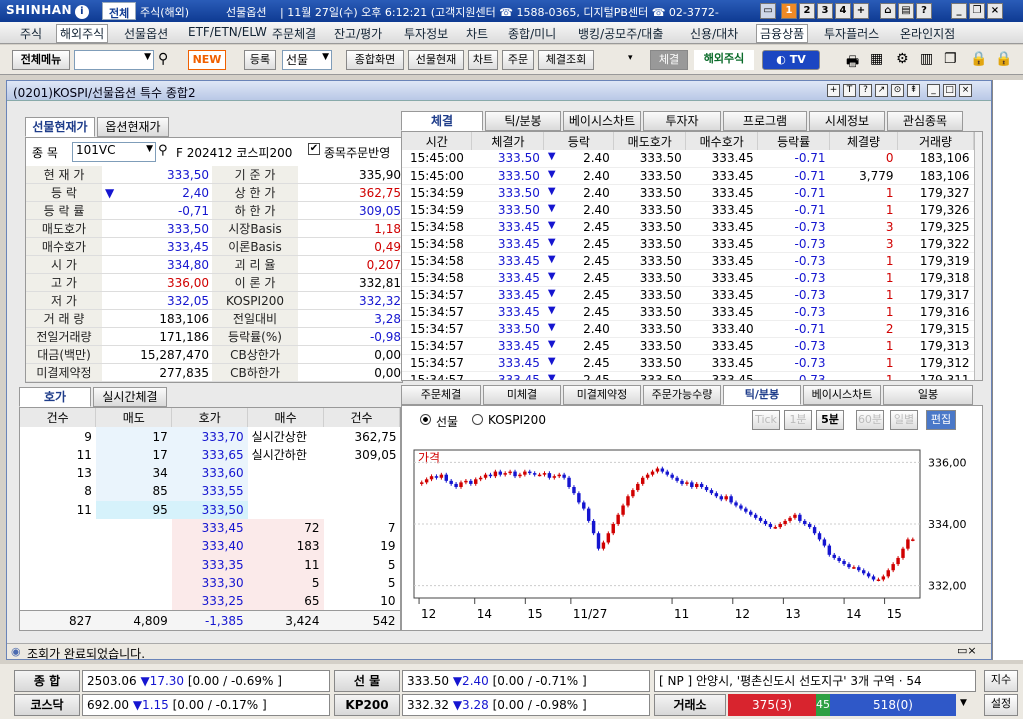 Image resolution: width=1023 pixels, height=719 pixels. Describe the element at coordinates (949, 90) in the screenshot. I see `window-max-icon: □` at that location.